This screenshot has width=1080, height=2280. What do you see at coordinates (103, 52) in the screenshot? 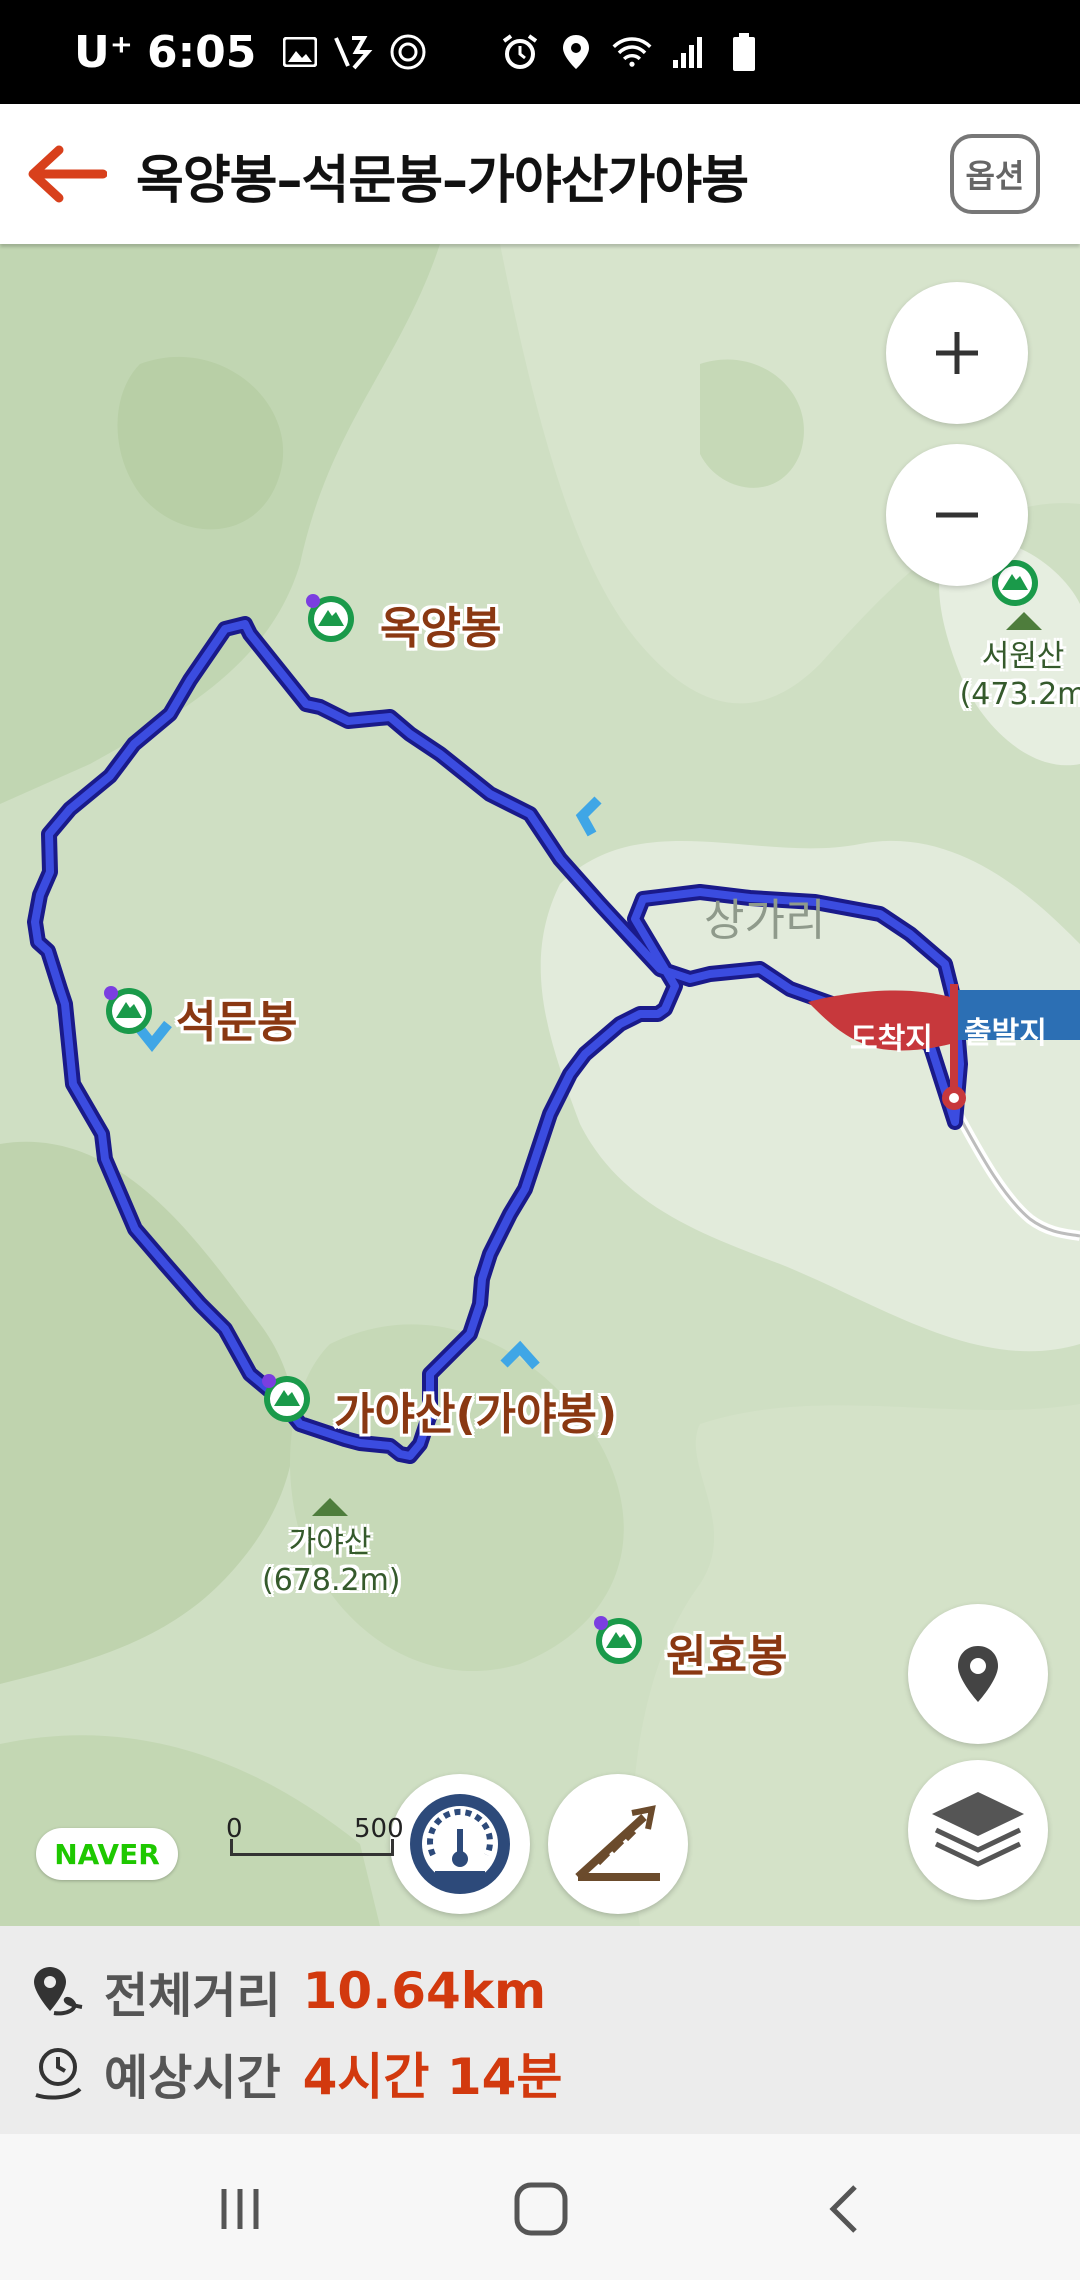
I see `carrier-label: U⁺` at bounding box center [103, 52].